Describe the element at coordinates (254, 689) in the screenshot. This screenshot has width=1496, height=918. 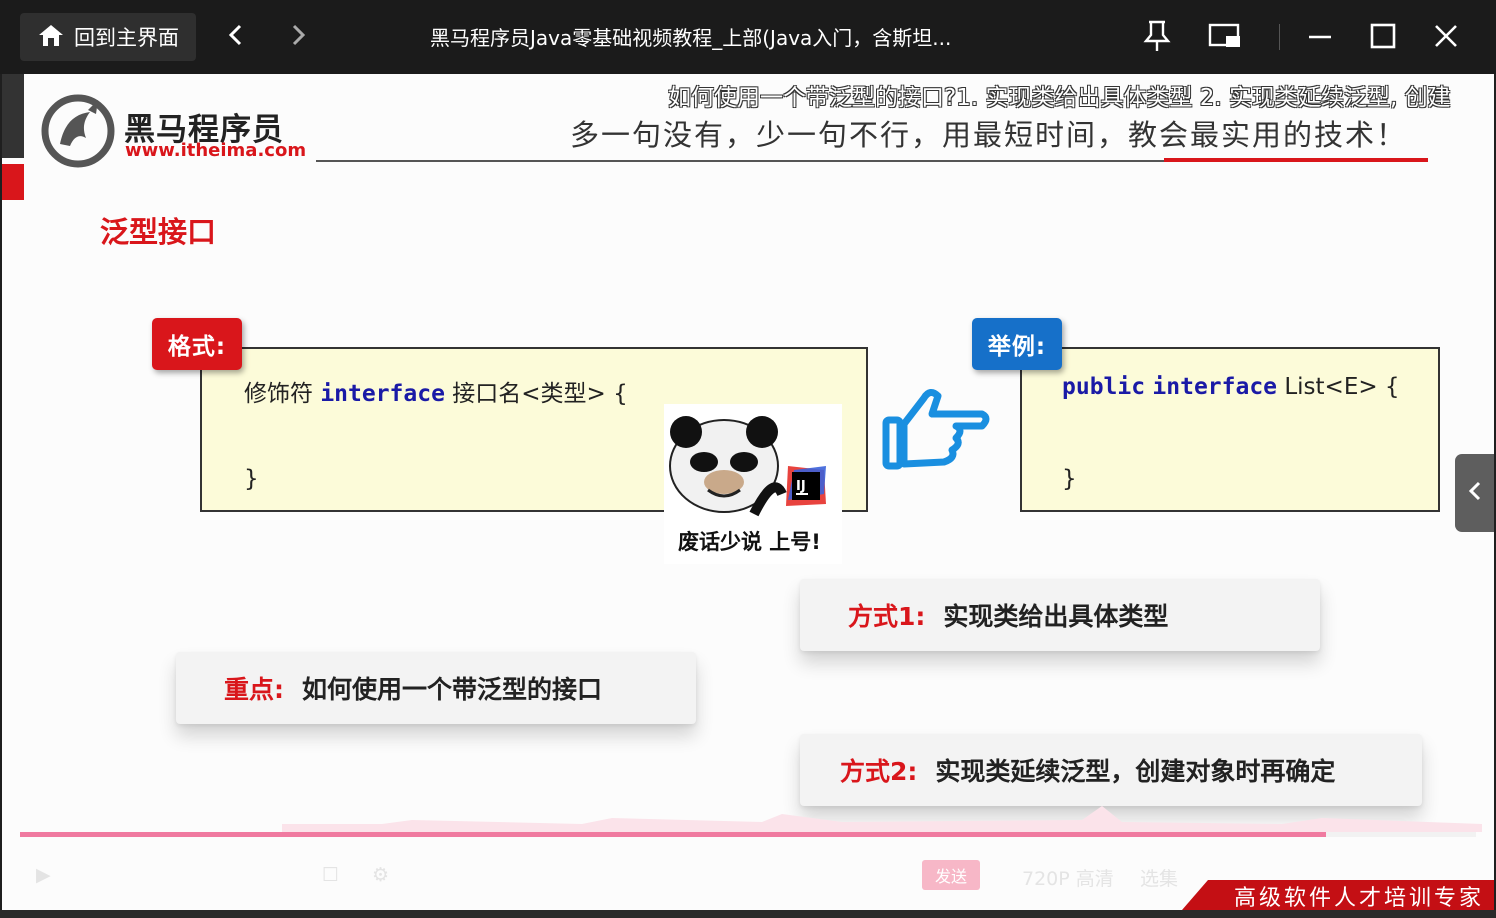
I see `key-point-label: 重点:` at that location.